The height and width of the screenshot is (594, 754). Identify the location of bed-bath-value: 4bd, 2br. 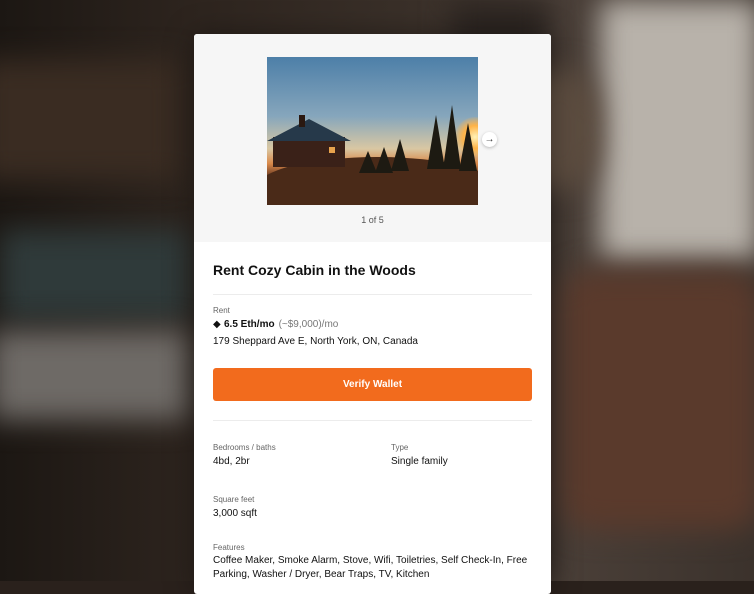
(231, 461).